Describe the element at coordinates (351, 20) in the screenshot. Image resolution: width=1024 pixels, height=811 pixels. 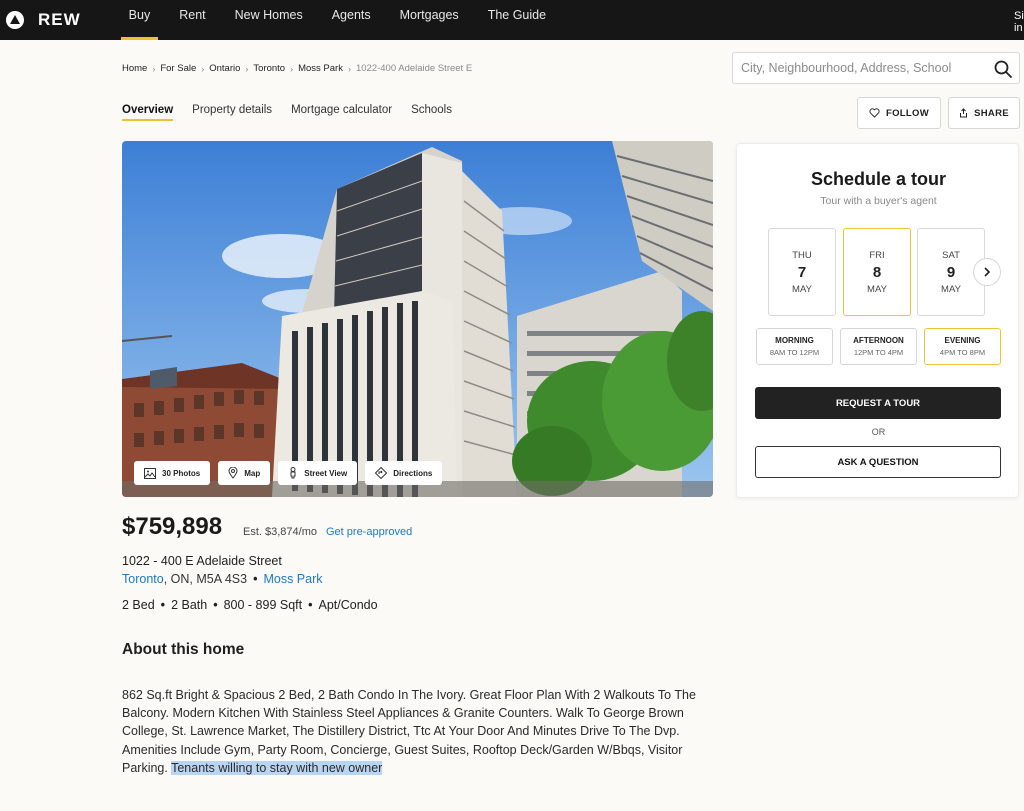
I see `nav-item-agents: Agents` at that location.